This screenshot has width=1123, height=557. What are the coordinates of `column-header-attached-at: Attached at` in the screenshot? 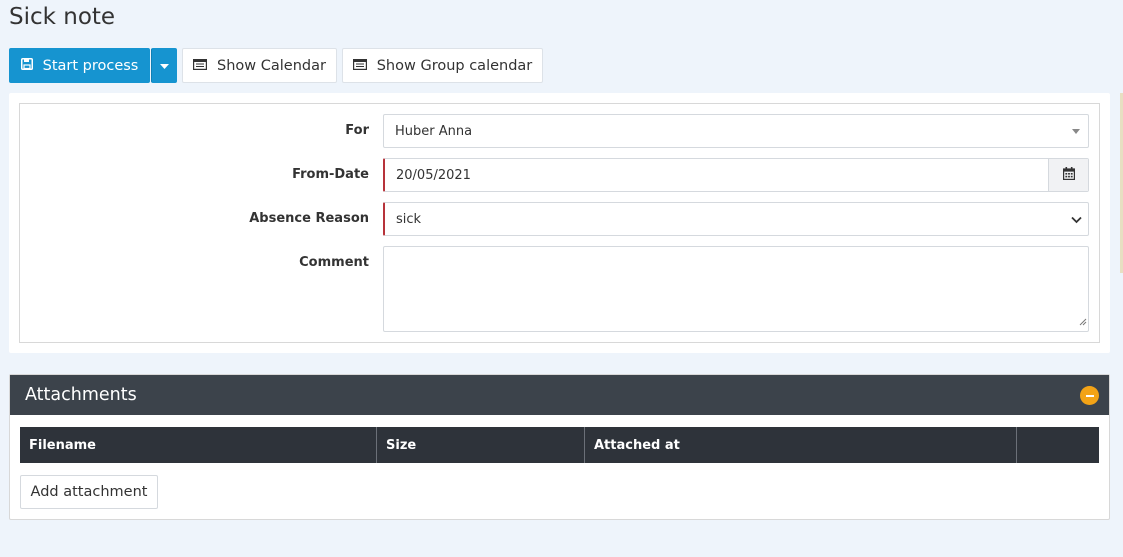 It's located at (801, 445).